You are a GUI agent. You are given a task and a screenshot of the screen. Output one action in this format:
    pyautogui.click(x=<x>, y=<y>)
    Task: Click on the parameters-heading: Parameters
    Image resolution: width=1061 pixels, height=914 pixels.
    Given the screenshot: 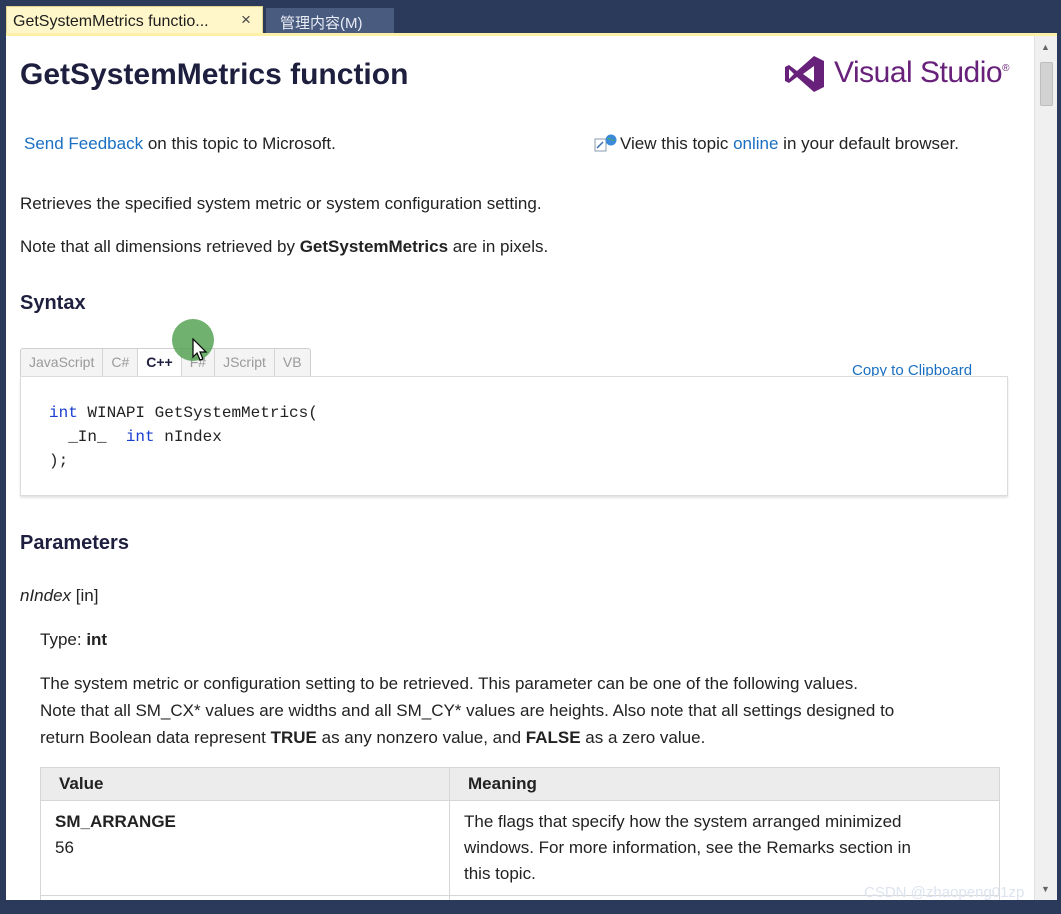 What is the action you would take?
    pyautogui.click(x=74, y=543)
    